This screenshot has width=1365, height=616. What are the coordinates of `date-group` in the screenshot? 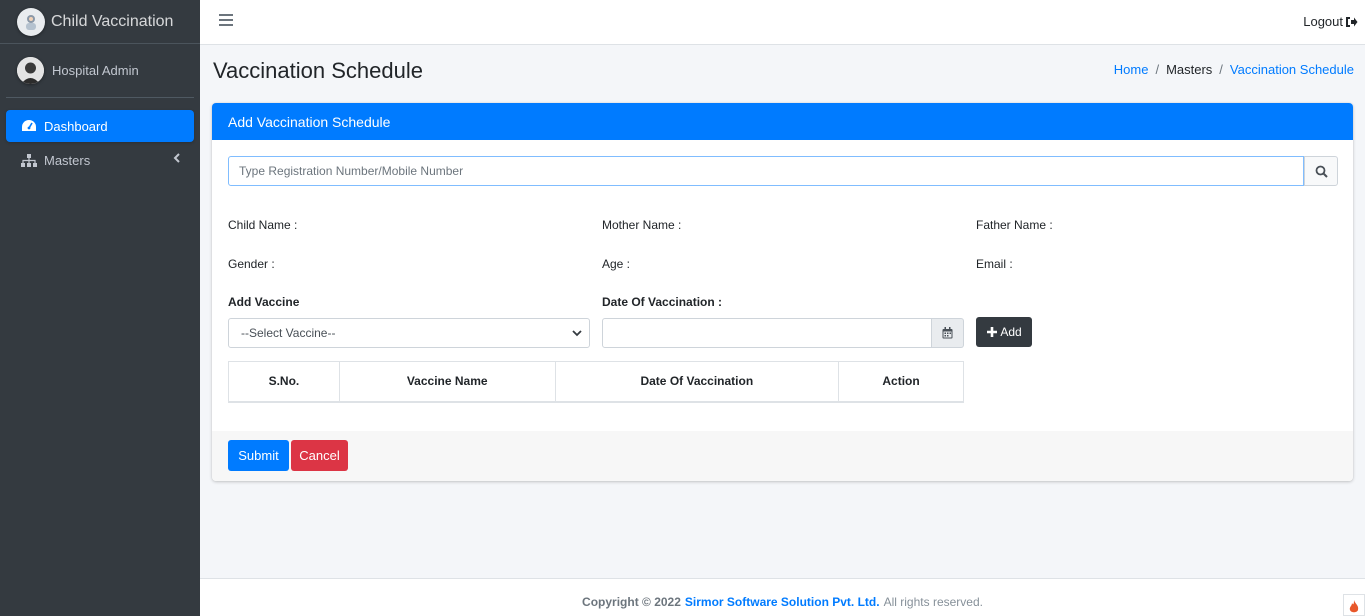 It's located at (783, 333).